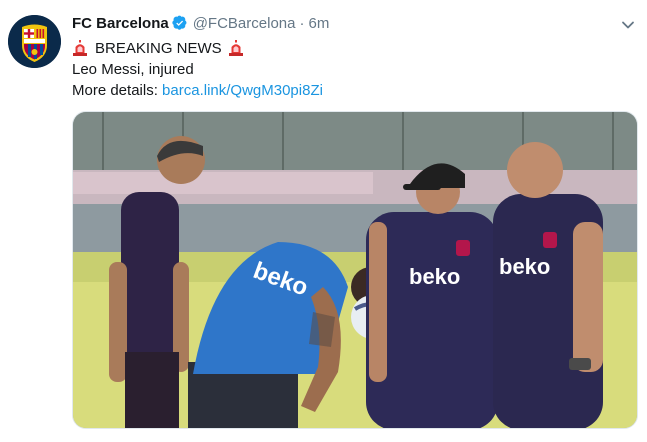 This screenshot has height=442, width=647. What do you see at coordinates (244, 23) in the screenshot?
I see `author-handle: @FCBarcelona` at bounding box center [244, 23].